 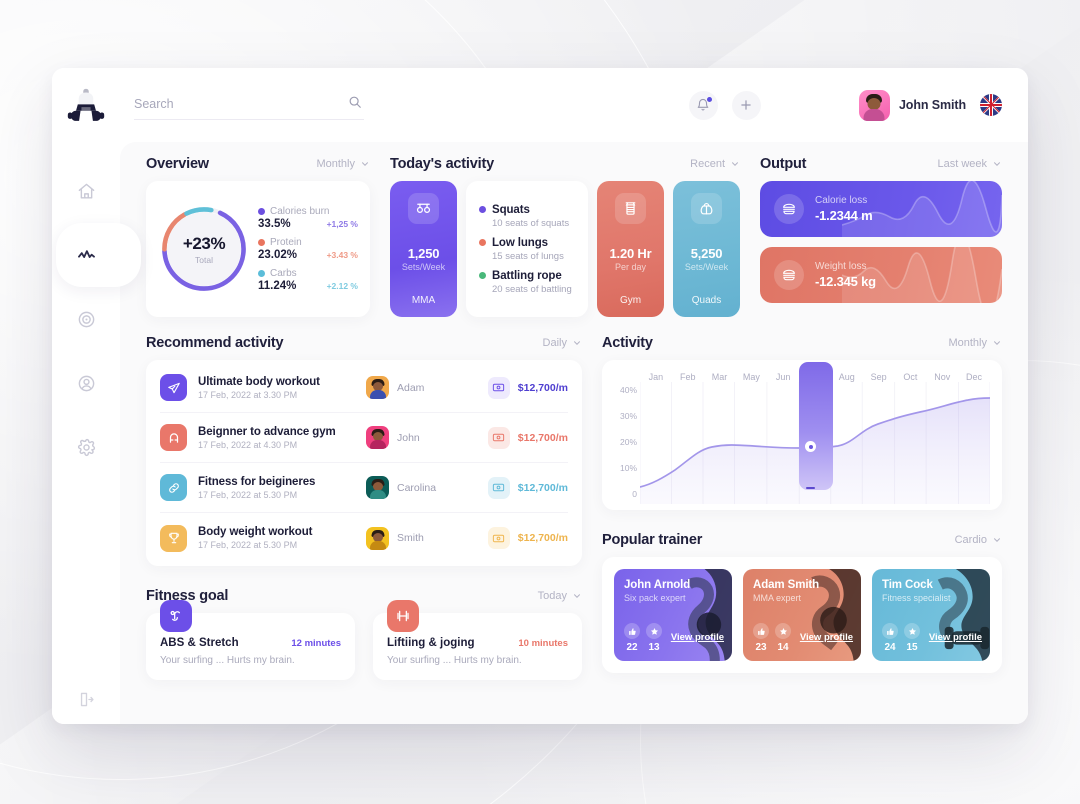 I want to click on add-button, so click(x=746, y=105).